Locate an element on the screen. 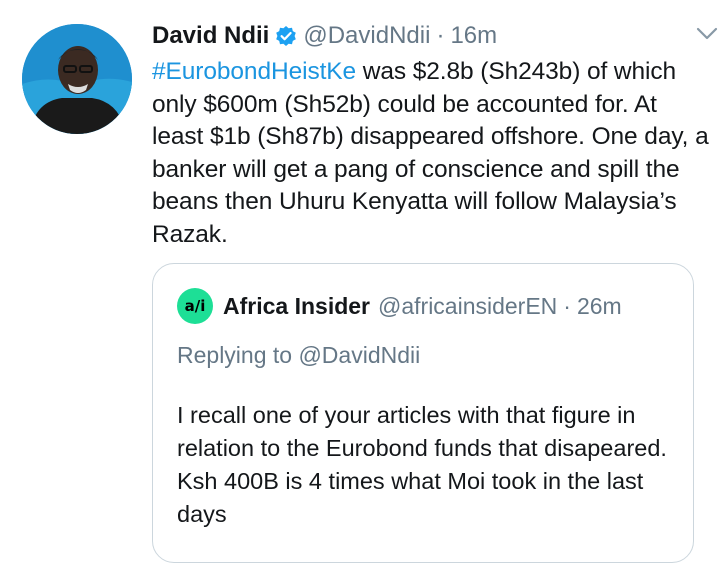 The image size is (720, 563). replying-to-label: Replying to @DavidNdii is located at coordinates (299, 355).